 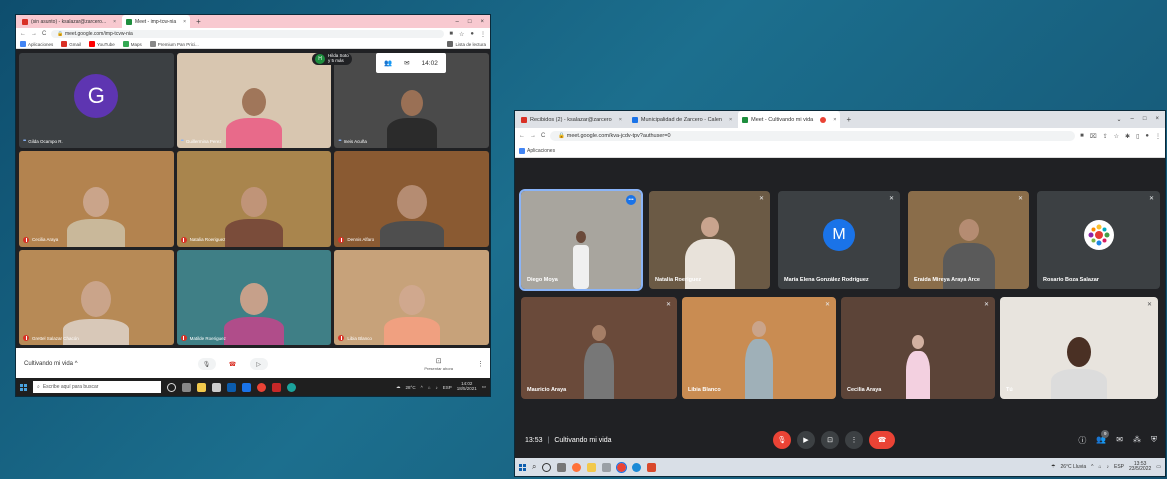 What do you see at coordinates (968, 240) in the screenshot?
I see `participant-tile: ✕ Eraida Mireya Araya Arce` at bounding box center [968, 240].